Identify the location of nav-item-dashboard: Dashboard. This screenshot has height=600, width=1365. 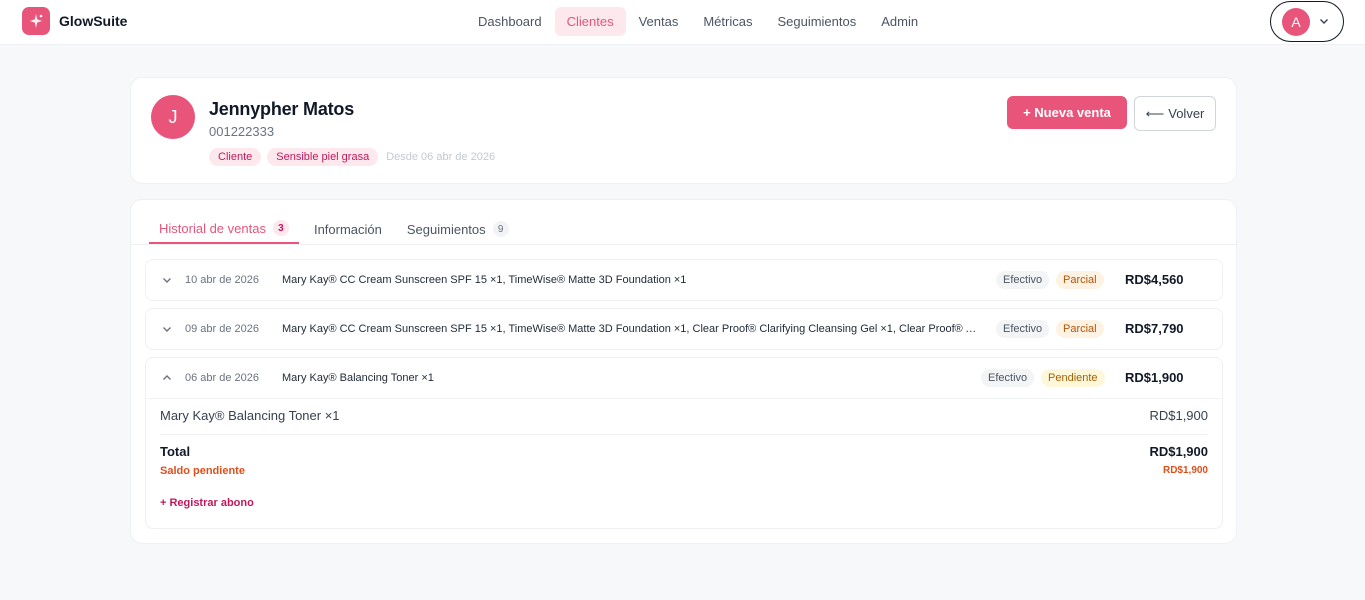
(510, 21).